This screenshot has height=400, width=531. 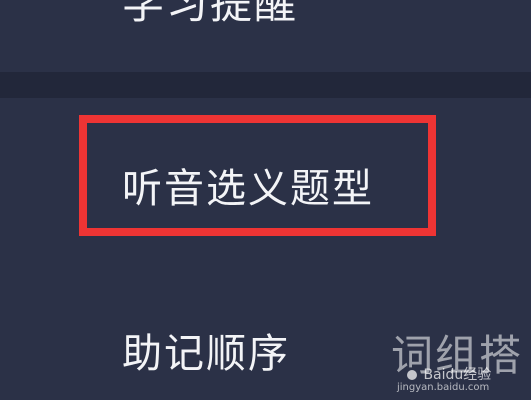 I want to click on watermark: 词组搭 Baidu经验 jingyan.baidu.com, so click(x=458, y=360).